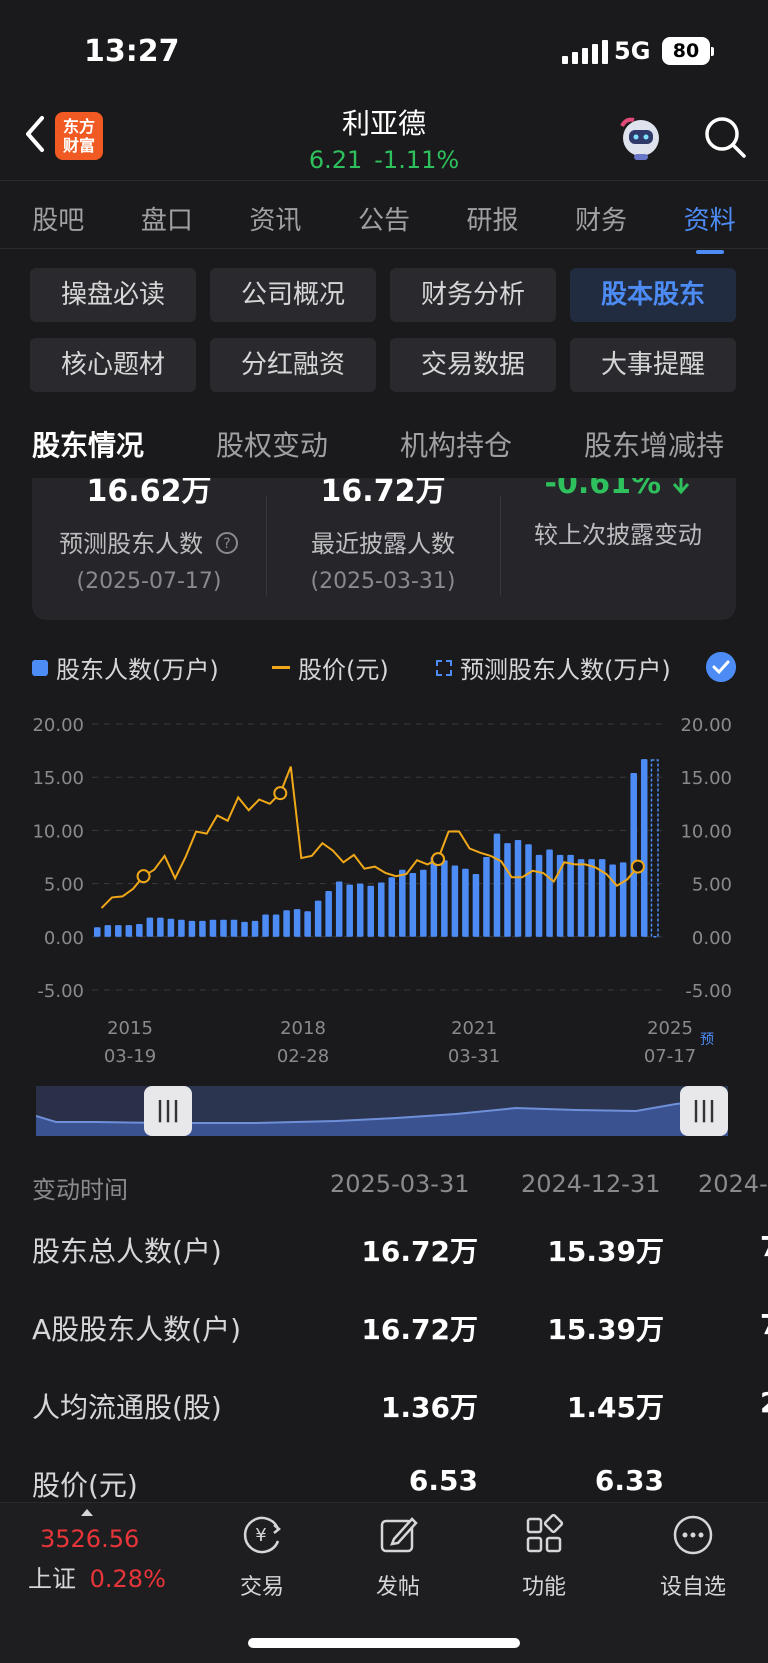 This screenshot has width=768, height=1663. What do you see at coordinates (384, 1250) in the screenshot?
I see `table-row: 股东总人数(户) 16.72万 15.39万 7` at bounding box center [384, 1250].